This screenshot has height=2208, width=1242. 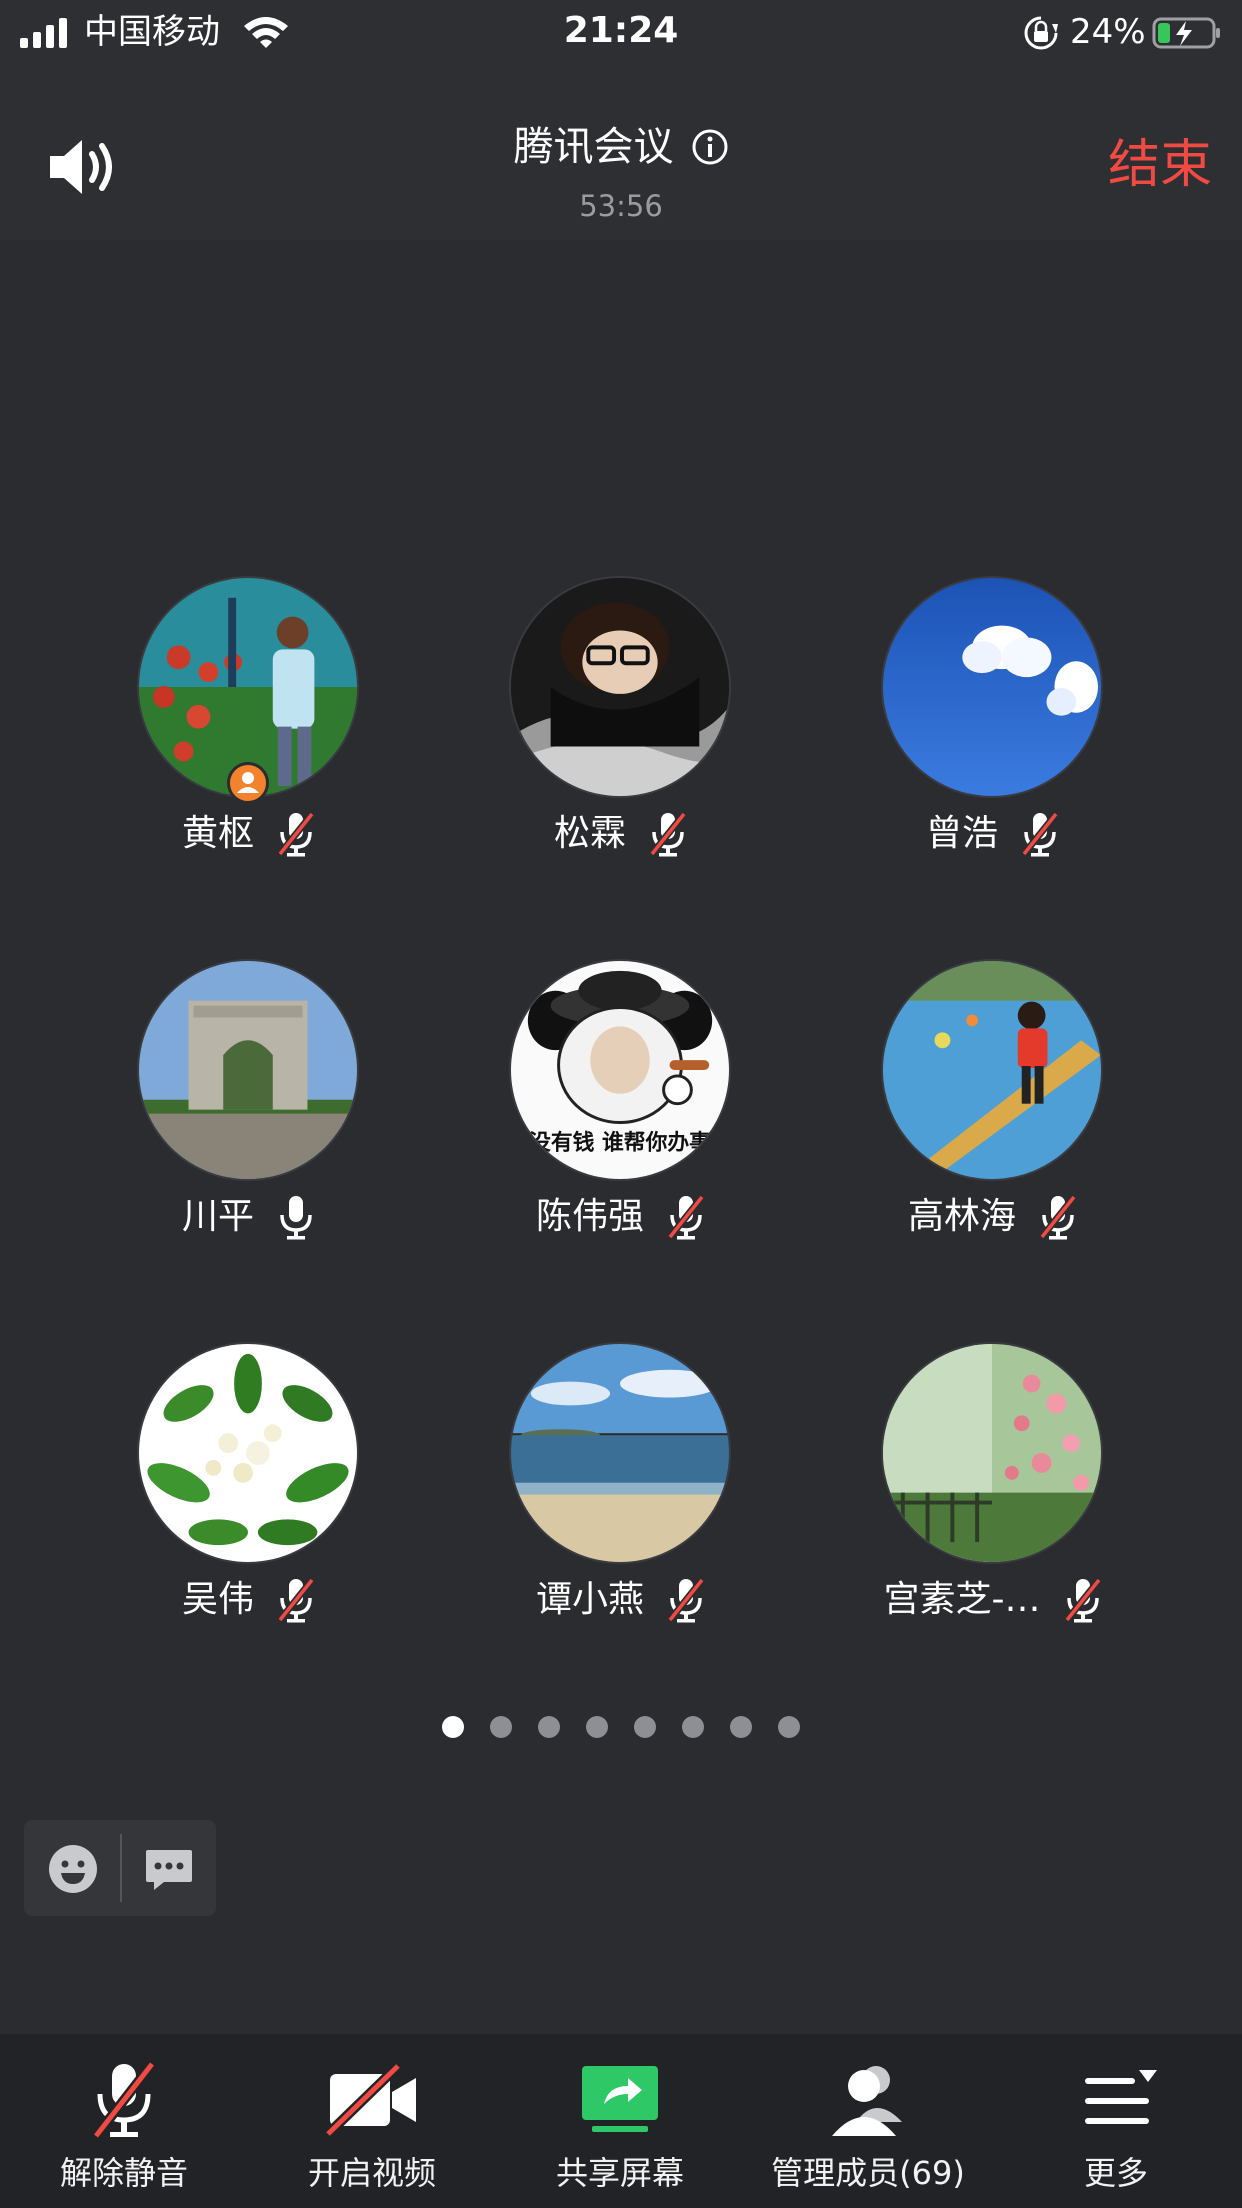 I want to click on manage-members-button: 管理成员(69), so click(x=868, y=2121).